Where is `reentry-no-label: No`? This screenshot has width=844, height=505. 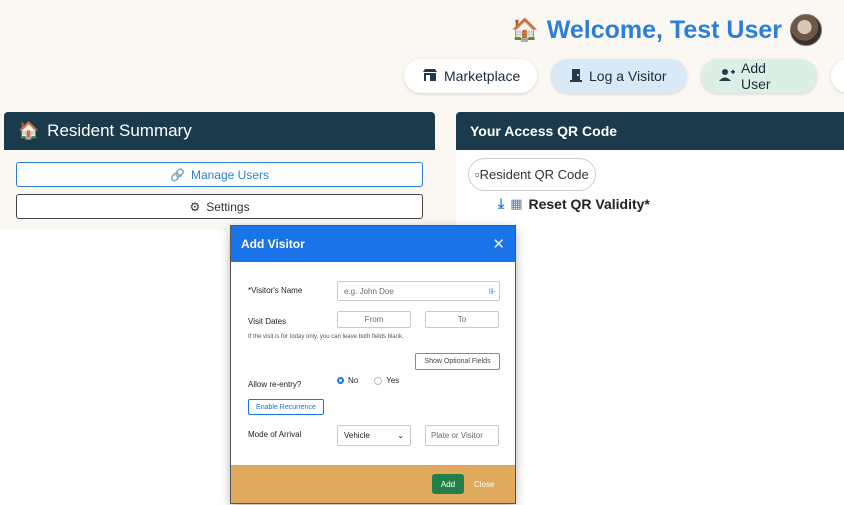
reentry-no-label: No is located at coordinates (353, 380).